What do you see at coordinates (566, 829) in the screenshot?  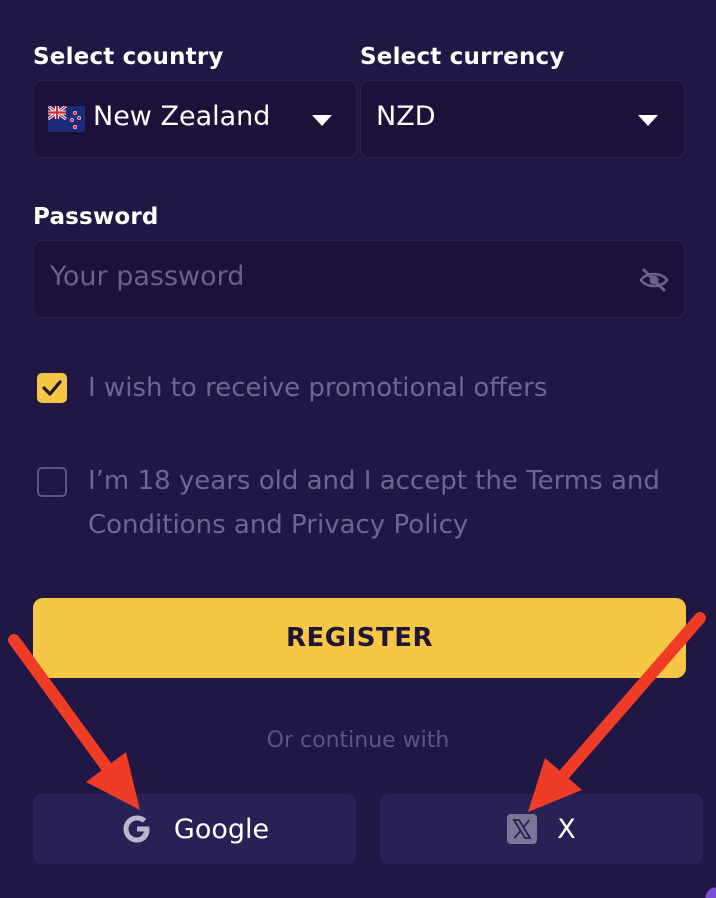 I see `x-label: X` at bounding box center [566, 829].